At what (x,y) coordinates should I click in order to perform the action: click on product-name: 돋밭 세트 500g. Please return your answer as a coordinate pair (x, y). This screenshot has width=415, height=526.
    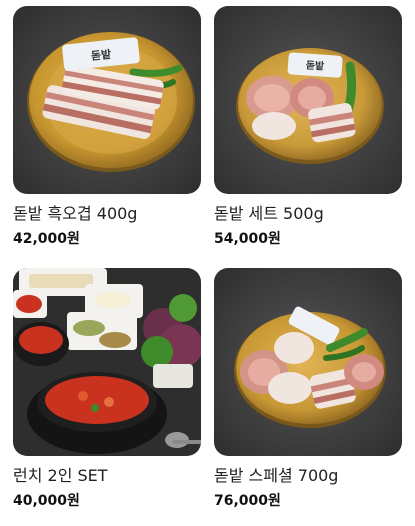
    Looking at the image, I should click on (308, 214).